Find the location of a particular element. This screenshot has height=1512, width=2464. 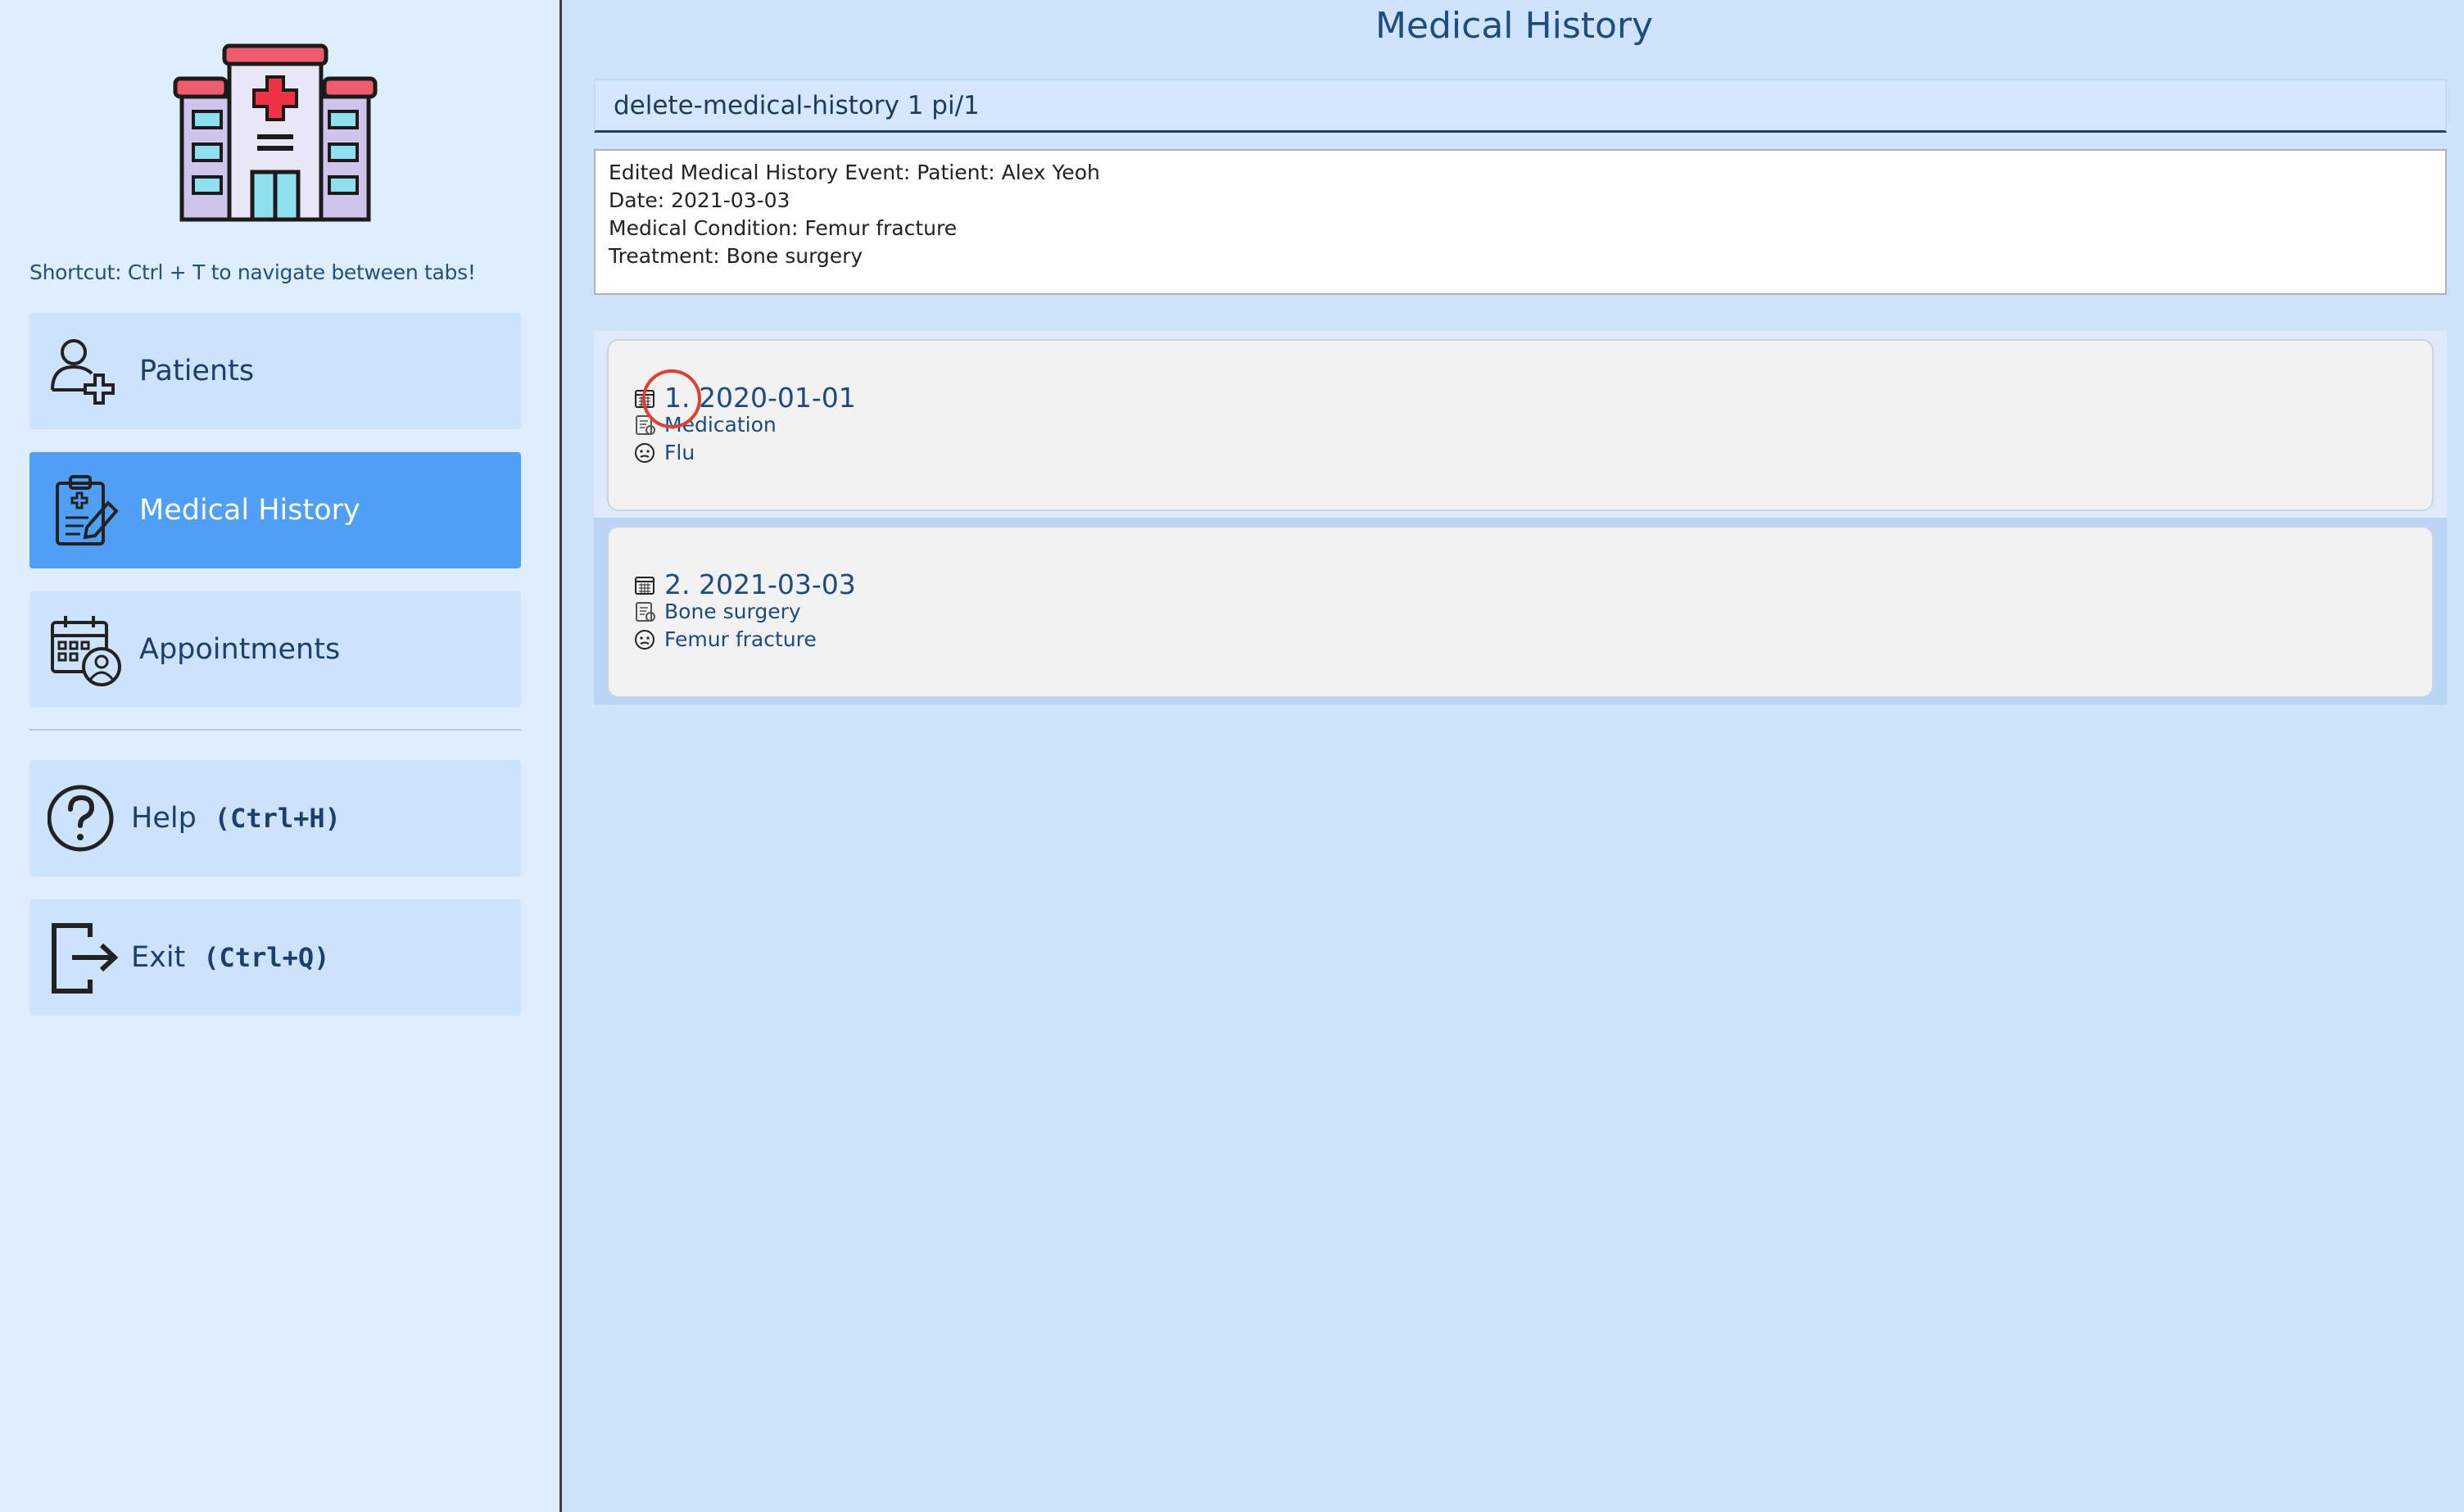

result-line: Treatment: Bone surgery is located at coordinates (736, 256).